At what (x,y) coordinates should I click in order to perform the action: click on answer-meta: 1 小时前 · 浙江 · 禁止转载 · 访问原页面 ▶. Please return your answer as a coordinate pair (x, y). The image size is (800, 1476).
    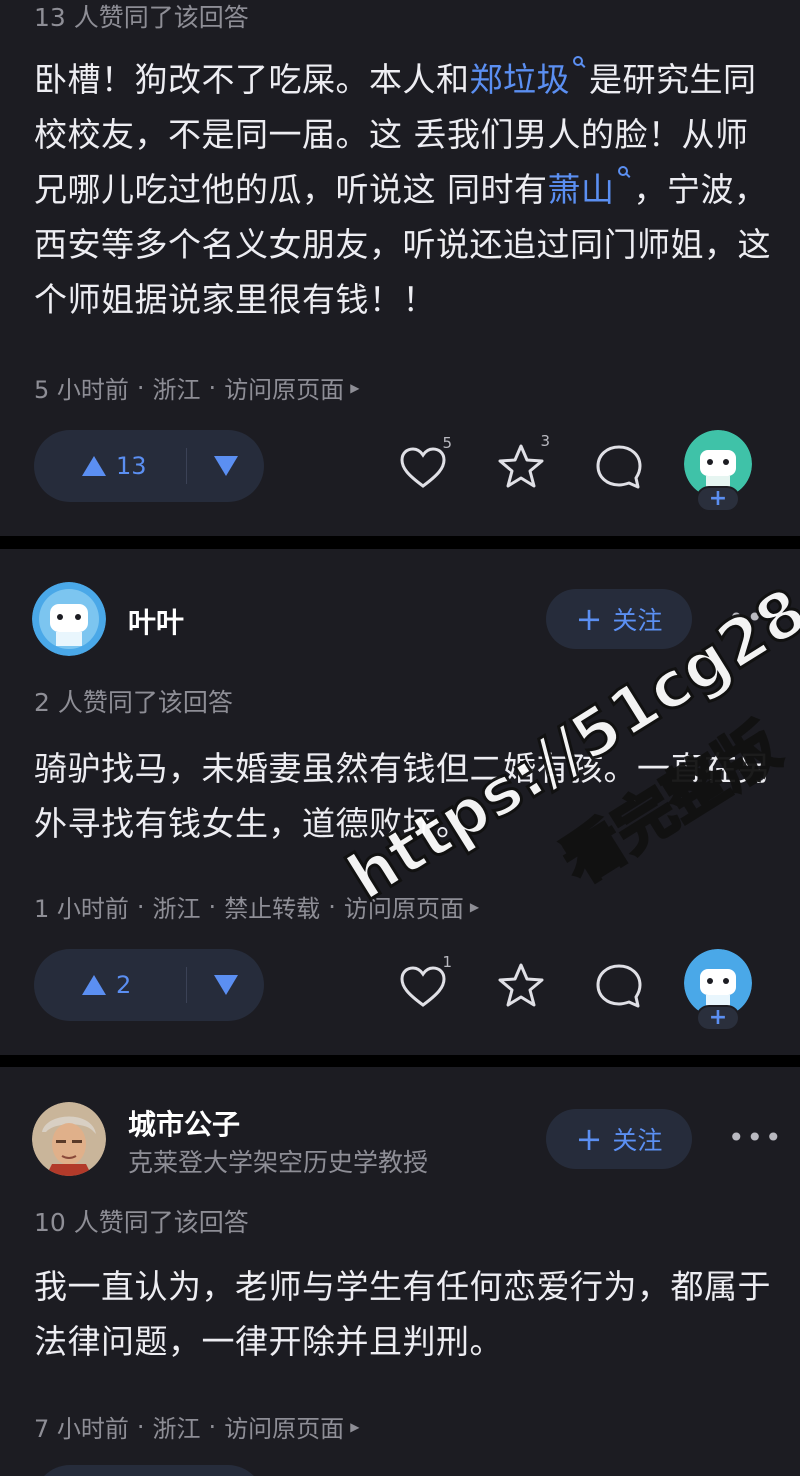
    Looking at the image, I should click on (256, 906).